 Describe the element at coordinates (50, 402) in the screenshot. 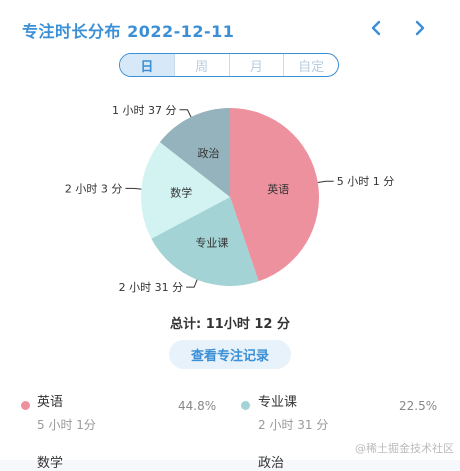

I see `legend-name: 英语` at that location.